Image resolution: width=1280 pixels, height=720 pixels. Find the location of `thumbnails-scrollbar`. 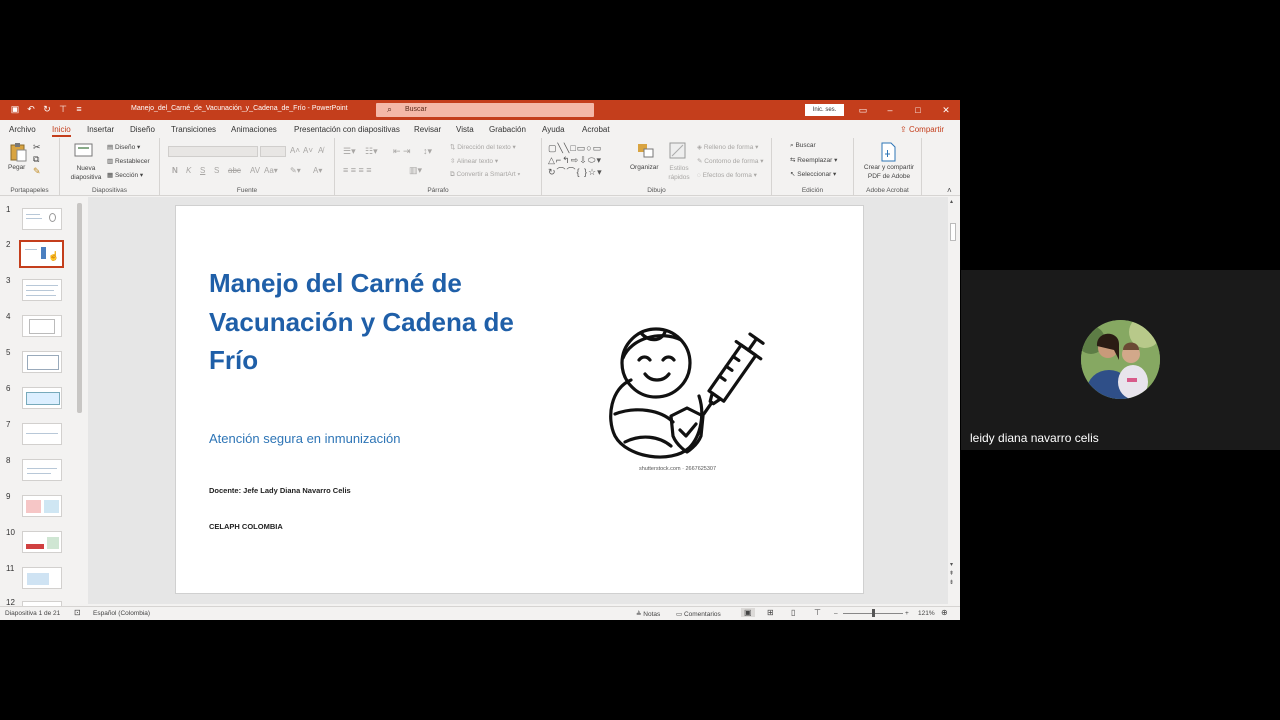

thumbnails-scrollbar is located at coordinates (80, 400).